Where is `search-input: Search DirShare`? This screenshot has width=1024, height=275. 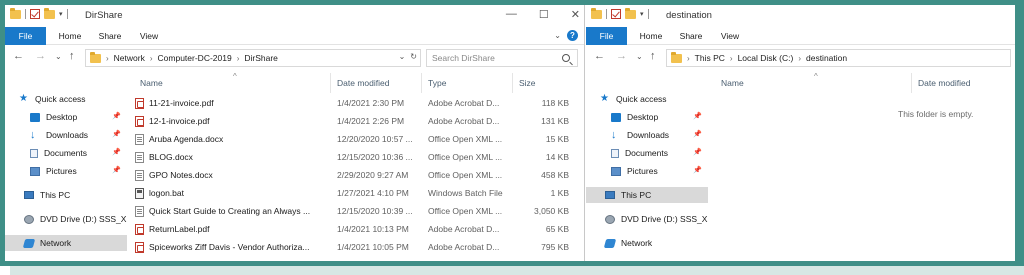
search-input: Search DirShare is located at coordinates (502, 58).